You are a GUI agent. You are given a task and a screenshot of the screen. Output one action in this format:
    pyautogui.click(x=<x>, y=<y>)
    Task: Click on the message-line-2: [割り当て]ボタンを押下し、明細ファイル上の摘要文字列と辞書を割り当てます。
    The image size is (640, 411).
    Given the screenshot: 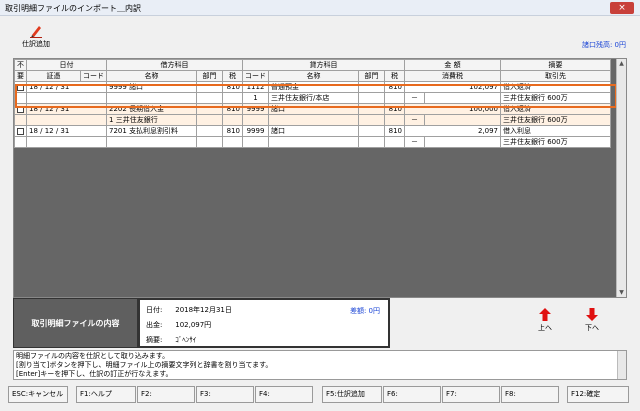 What is the action you would take?
    pyautogui.click(x=144, y=365)
    